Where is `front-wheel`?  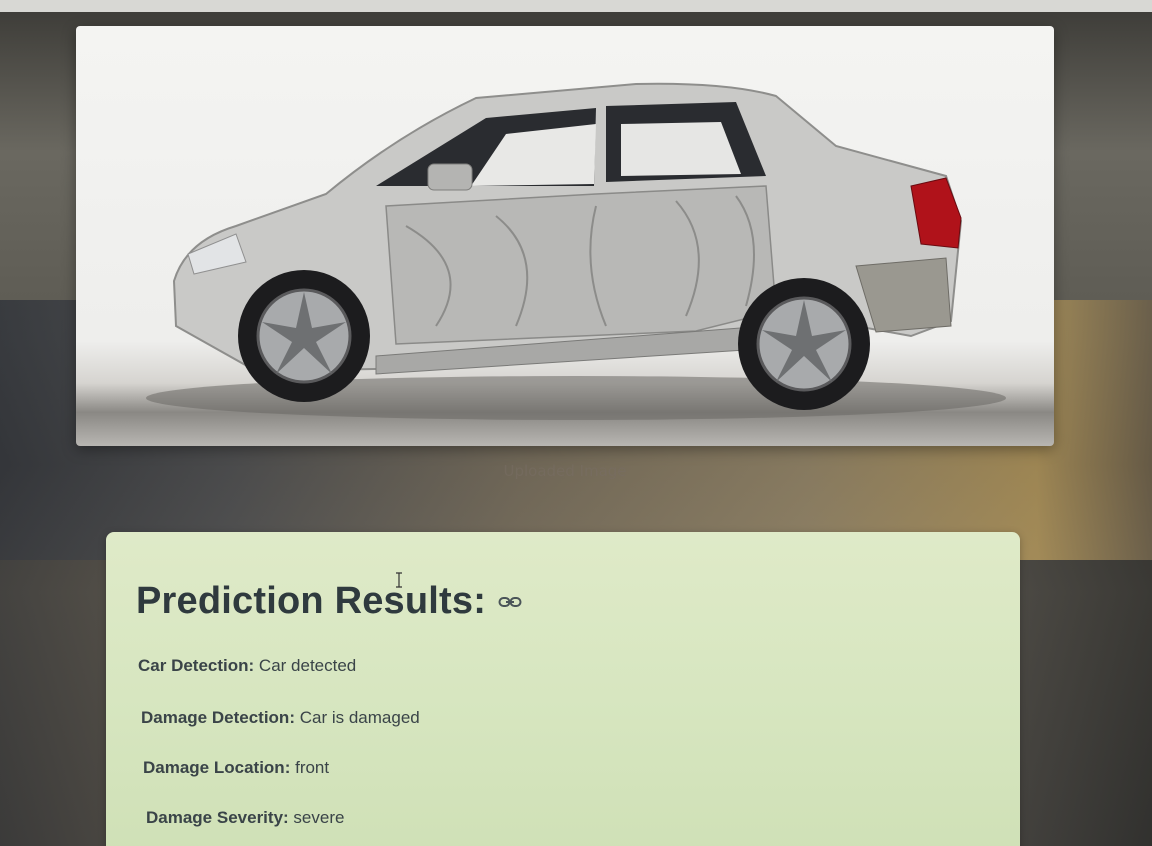
front-wheel is located at coordinates (304, 336).